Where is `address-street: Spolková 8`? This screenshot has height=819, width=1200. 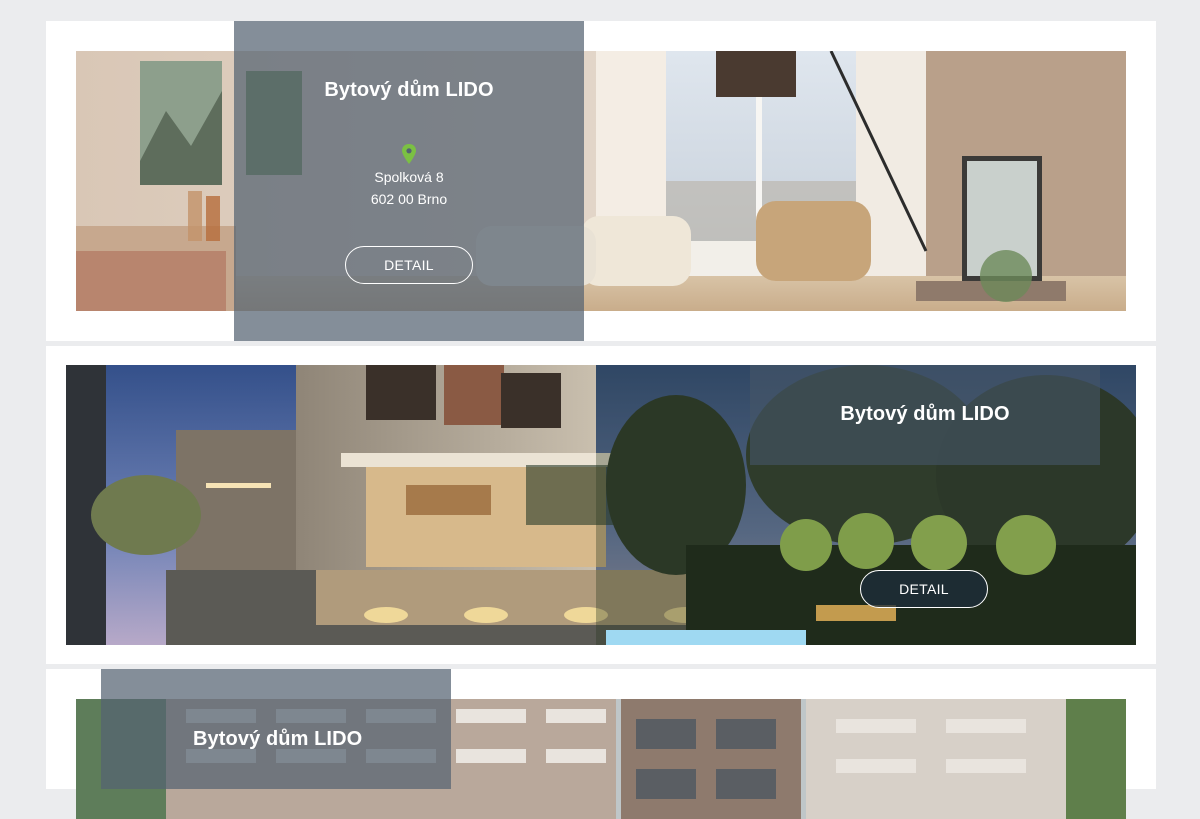 address-street: Spolková 8 is located at coordinates (409, 177).